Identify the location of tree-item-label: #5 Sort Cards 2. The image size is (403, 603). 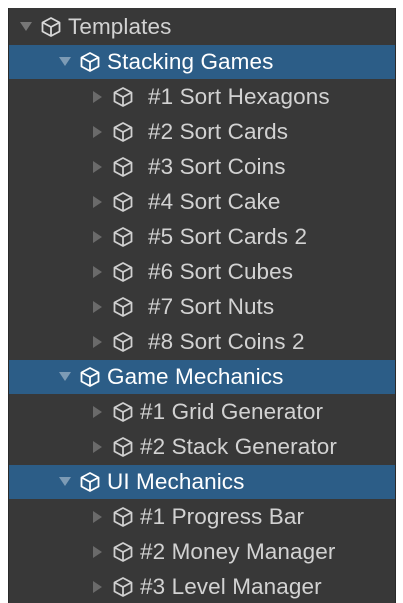
(228, 236).